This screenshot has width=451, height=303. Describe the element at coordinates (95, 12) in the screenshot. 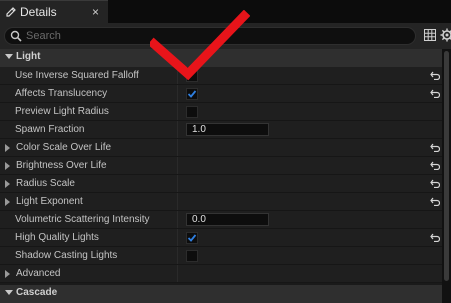

I see `close-icon: ×` at that location.